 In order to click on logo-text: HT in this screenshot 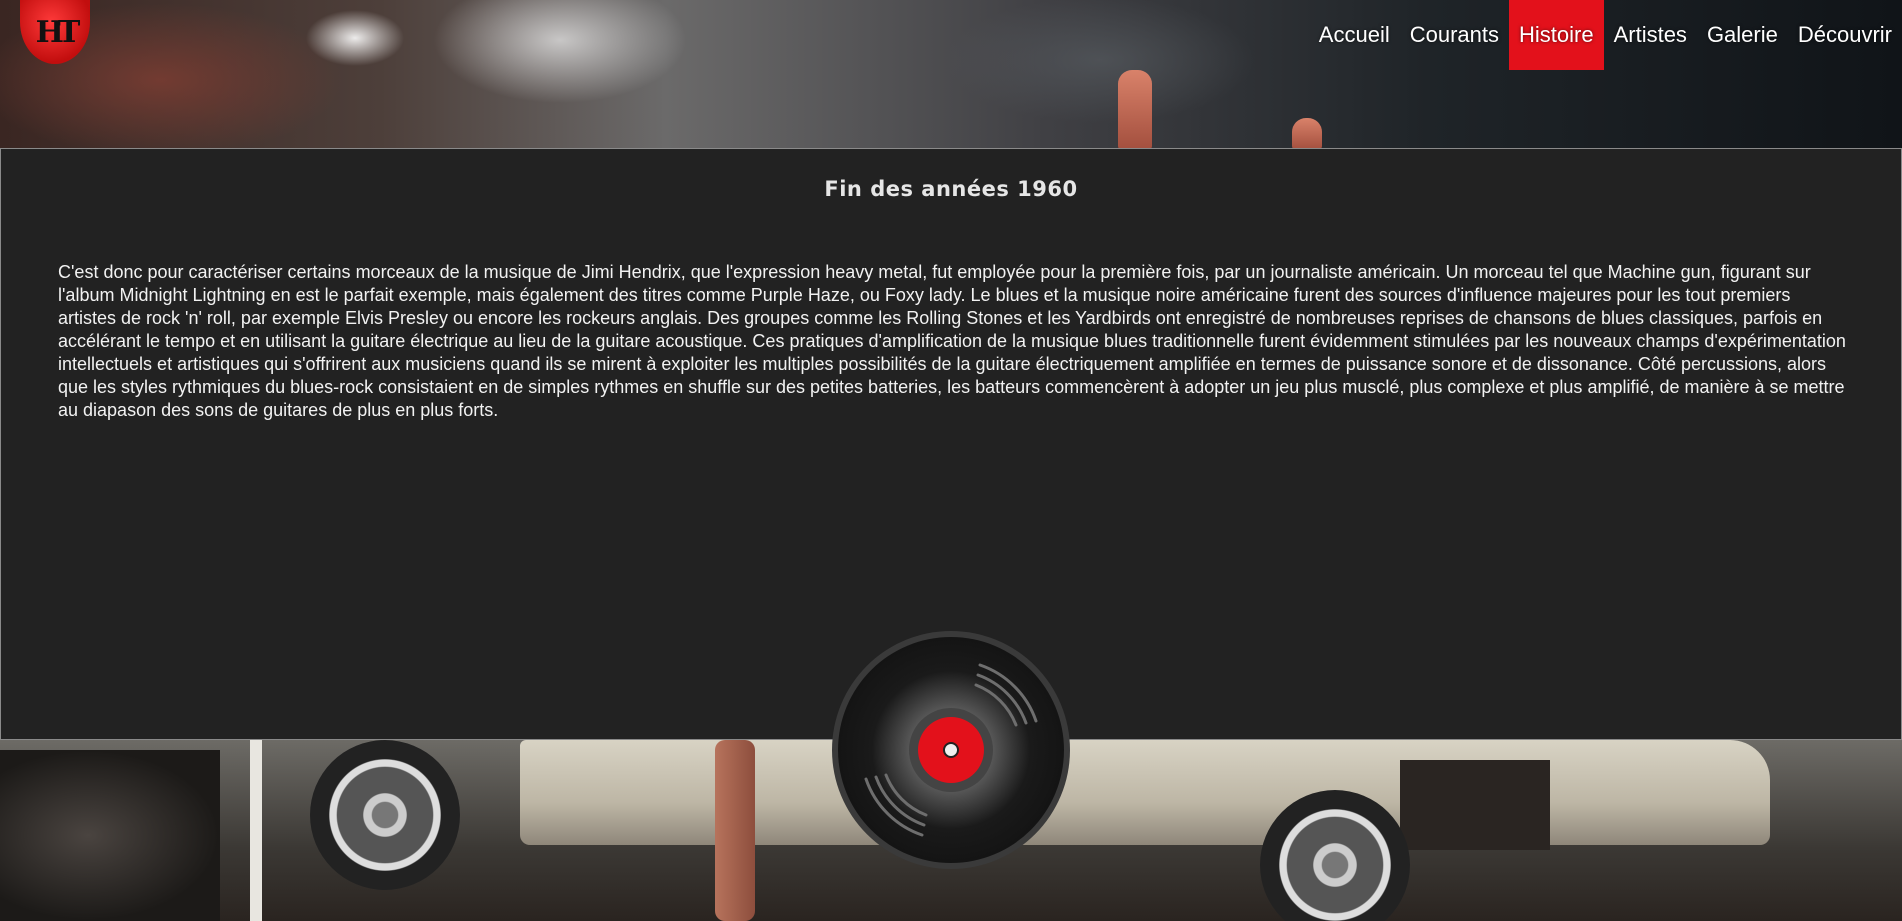, I will do `click(58, 32)`.